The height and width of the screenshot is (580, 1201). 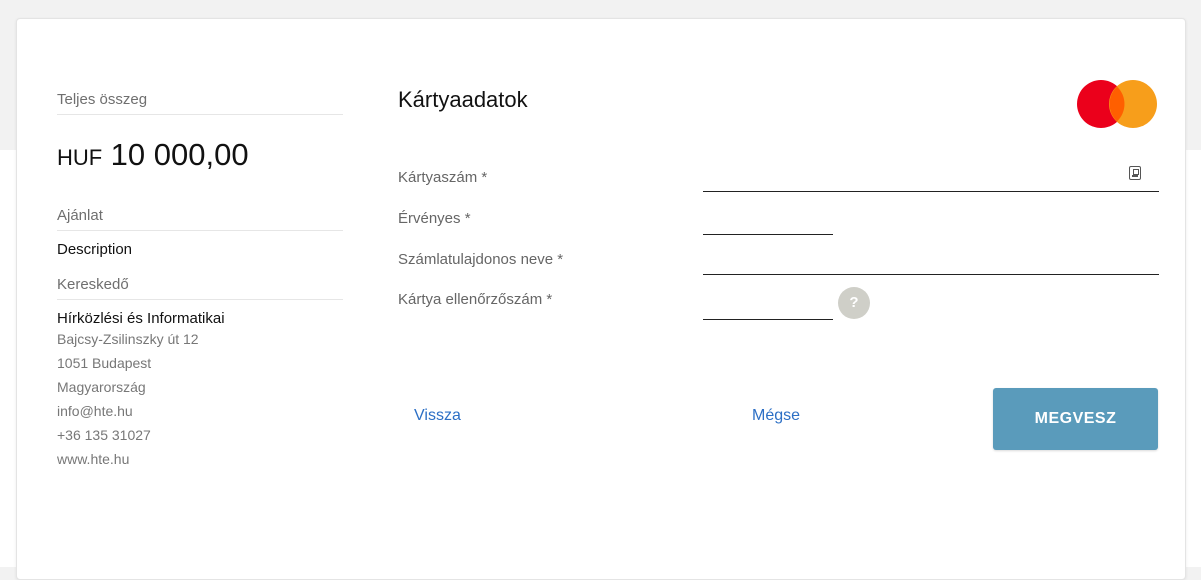 I want to click on expiry-label: Érvényes *, so click(x=434, y=218).